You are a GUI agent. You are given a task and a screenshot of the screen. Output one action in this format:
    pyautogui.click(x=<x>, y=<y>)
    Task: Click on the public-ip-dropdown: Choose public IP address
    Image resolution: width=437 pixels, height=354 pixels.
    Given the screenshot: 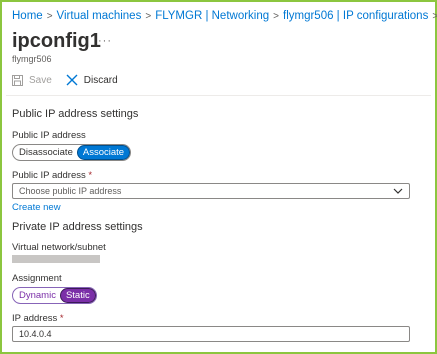 What is the action you would take?
    pyautogui.click(x=211, y=191)
    